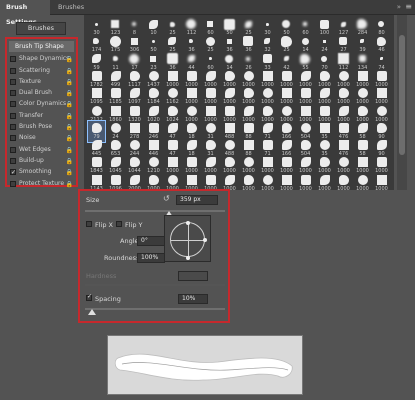  What do you see at coordinates (399, 7) in the screenshot?
I see `collapse-icon: »` at bounding box center [399, 7].